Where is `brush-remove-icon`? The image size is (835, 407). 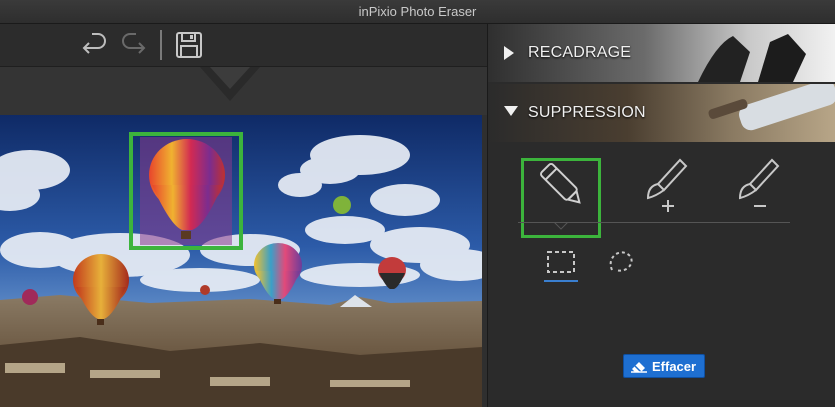 brush-remove-icon is located at coordinates (759, 182).